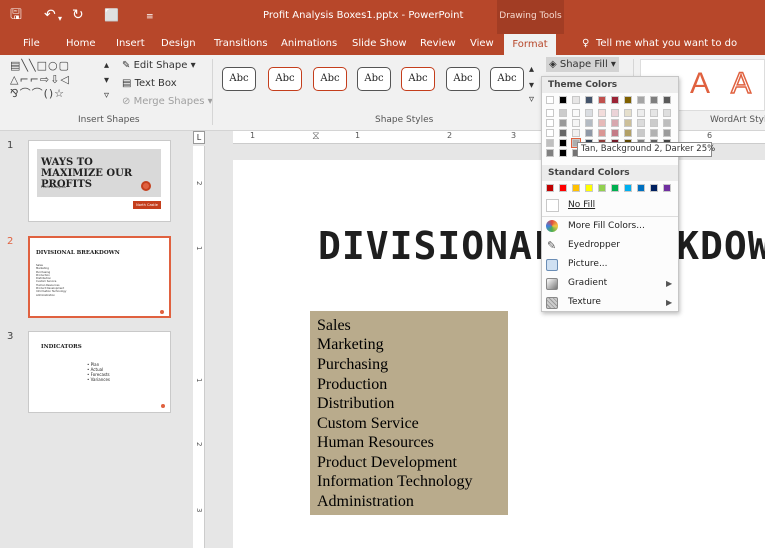  Describe the element at coordinates (106, 65) in the screenshot. I see `gallery-scroll-up-icon: ▴` at that location.